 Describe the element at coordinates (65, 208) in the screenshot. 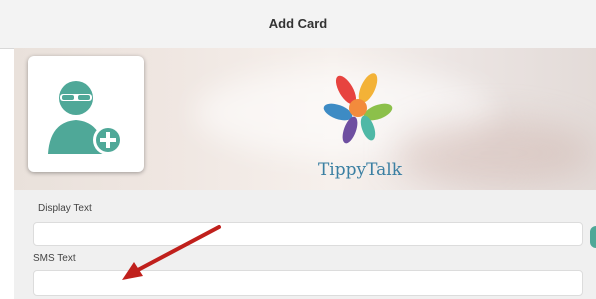

I see `display-text-label: Display Text` at that location.